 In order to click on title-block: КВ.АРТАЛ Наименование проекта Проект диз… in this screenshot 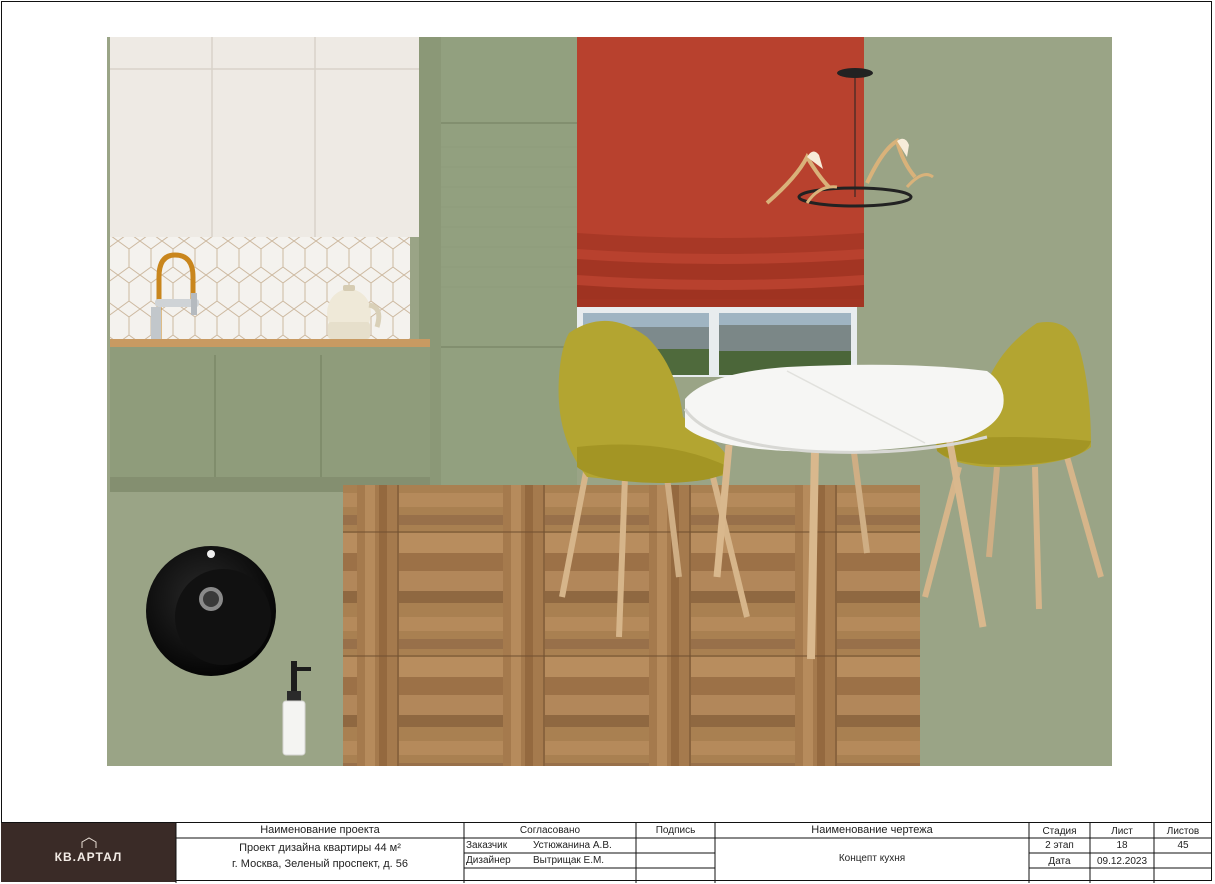, I will do `click(606, 852)`.